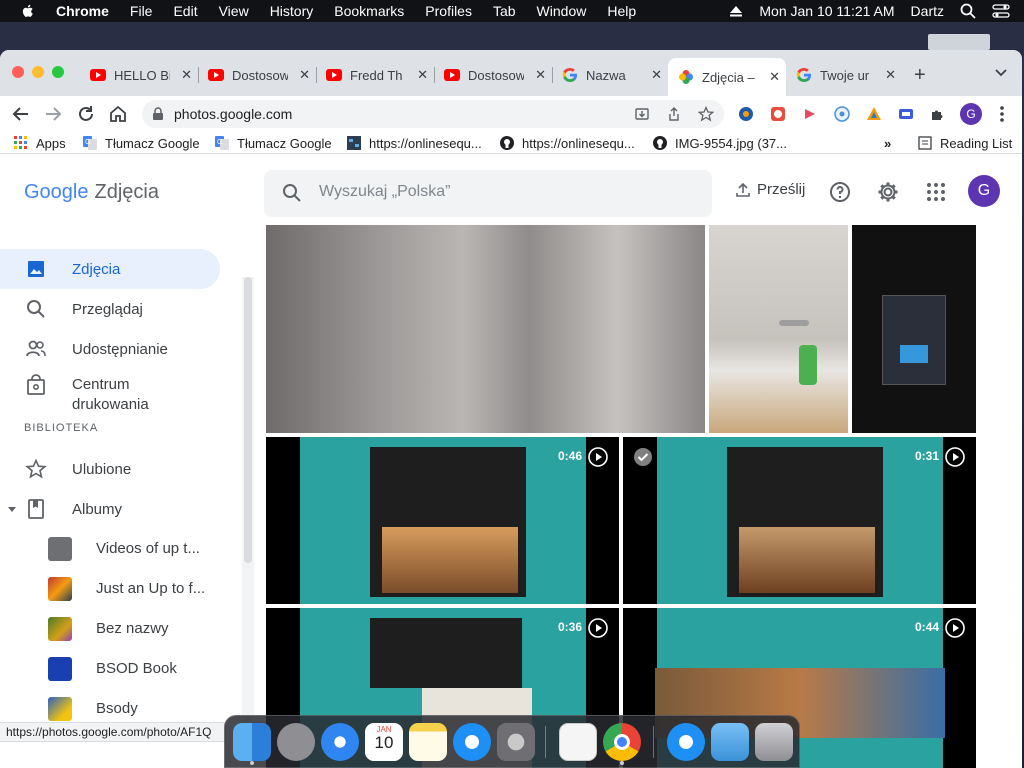 This screenshot has height=768, width=1024. Describe the element at coordinates (110, 469) in the screenshot. I see `nav-favorites: Ulubione` at that location.